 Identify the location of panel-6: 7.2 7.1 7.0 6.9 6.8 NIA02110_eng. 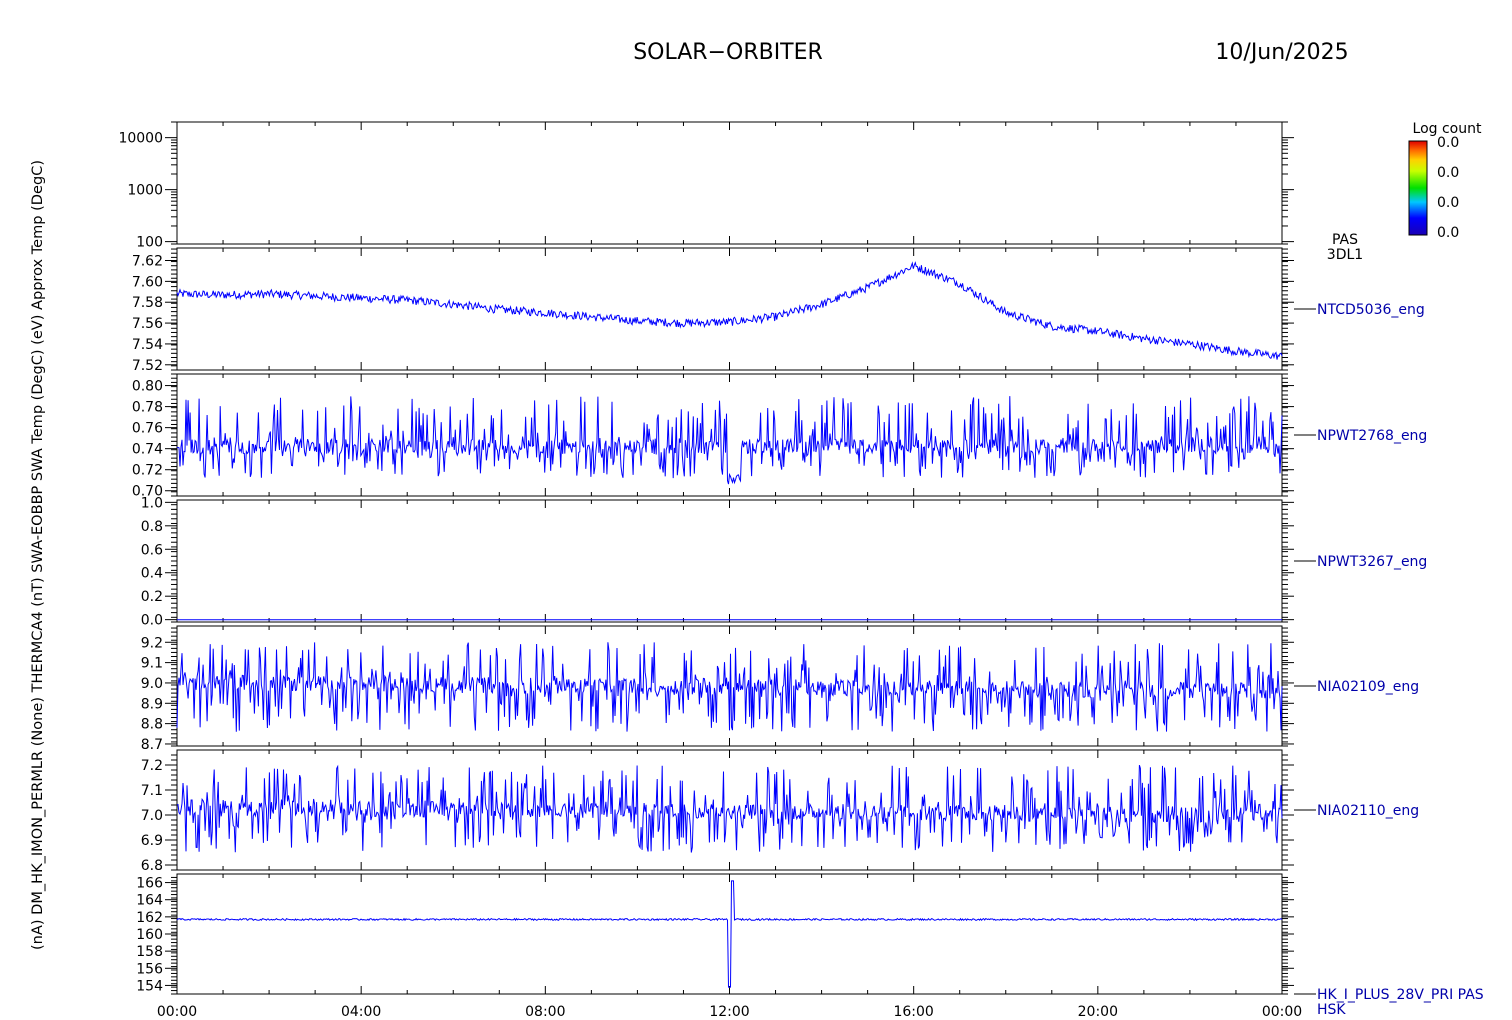
(780, 811).